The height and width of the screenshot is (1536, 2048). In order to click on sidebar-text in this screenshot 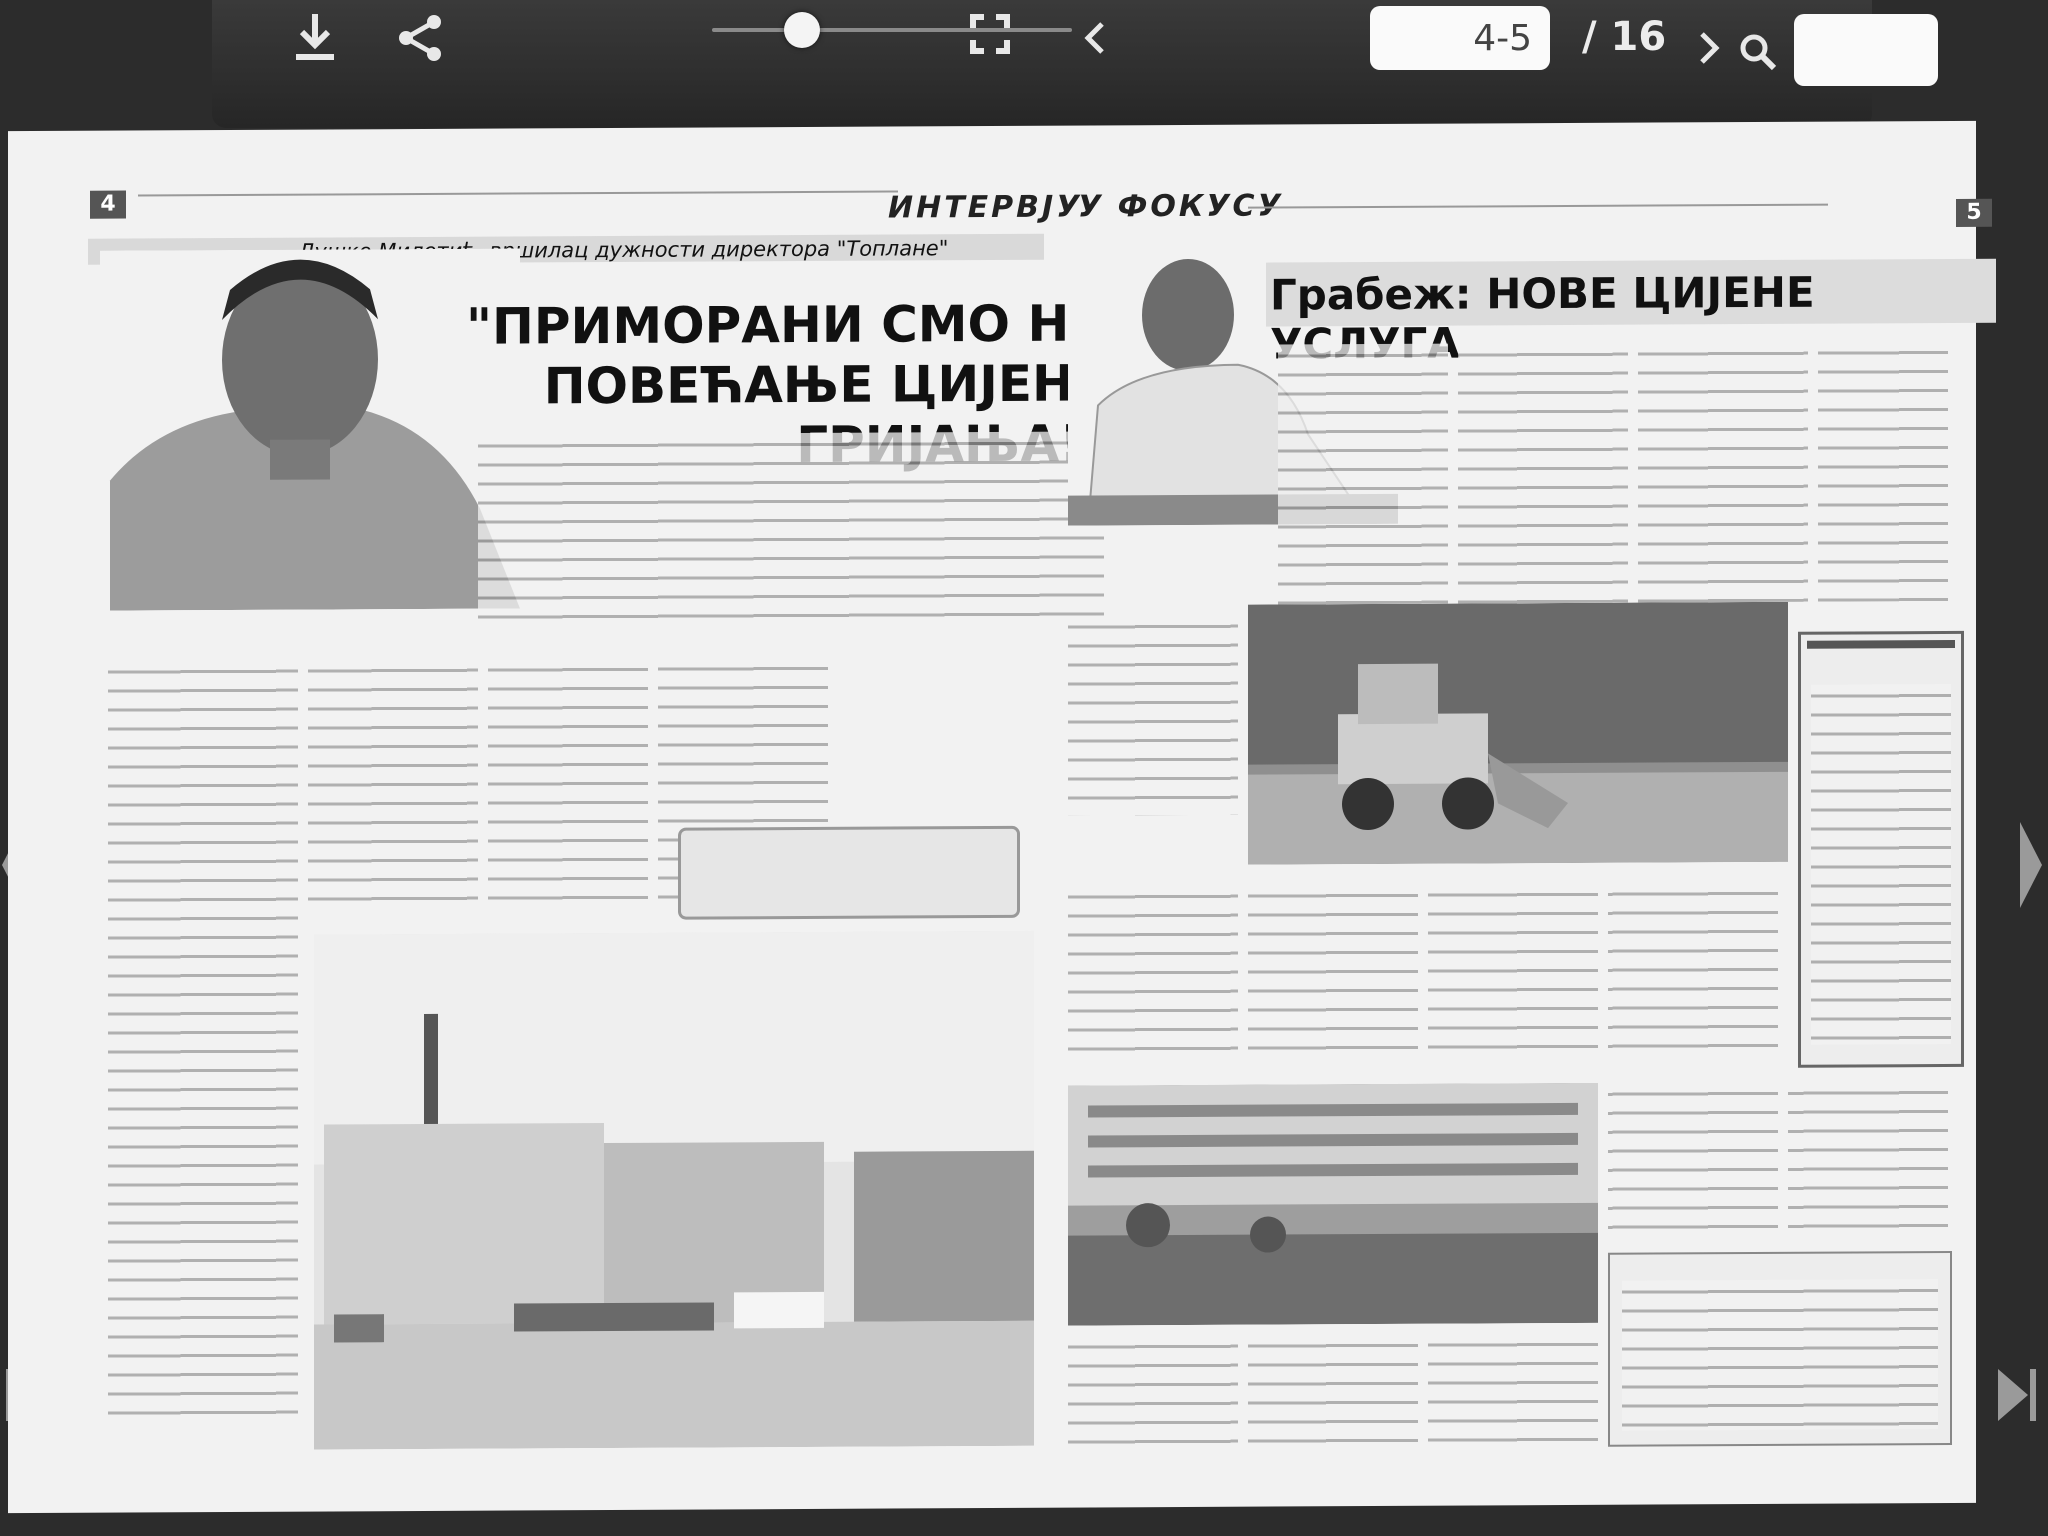, I will do `click(1881, 864)`.